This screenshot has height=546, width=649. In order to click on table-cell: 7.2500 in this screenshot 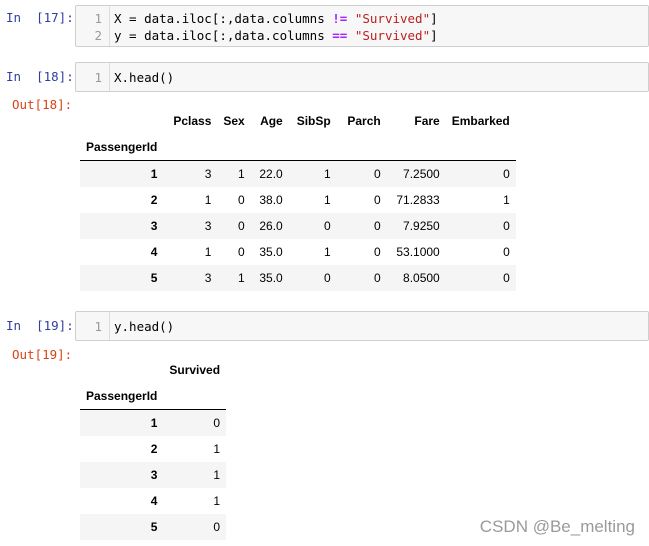, I will do `click(421, 174)`.